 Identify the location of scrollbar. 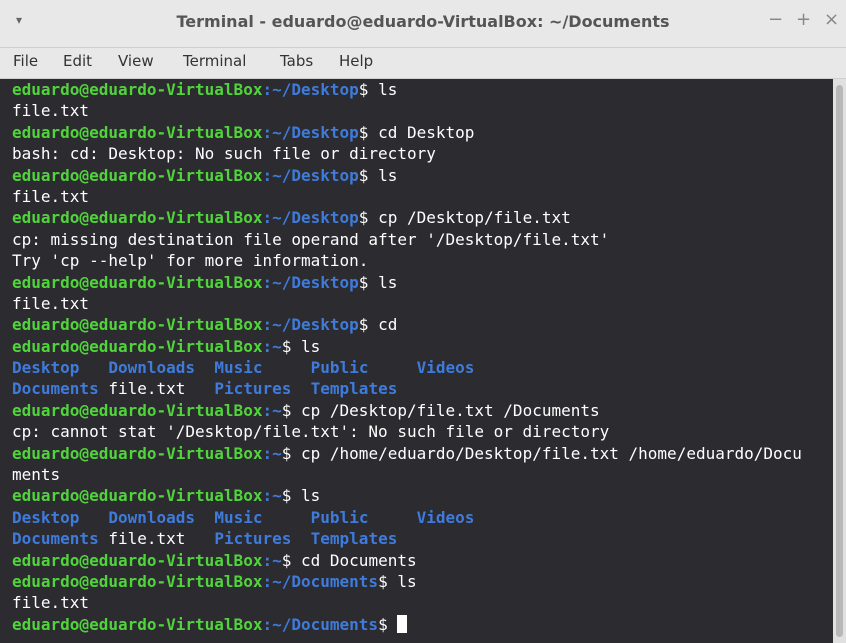
(839, 361).